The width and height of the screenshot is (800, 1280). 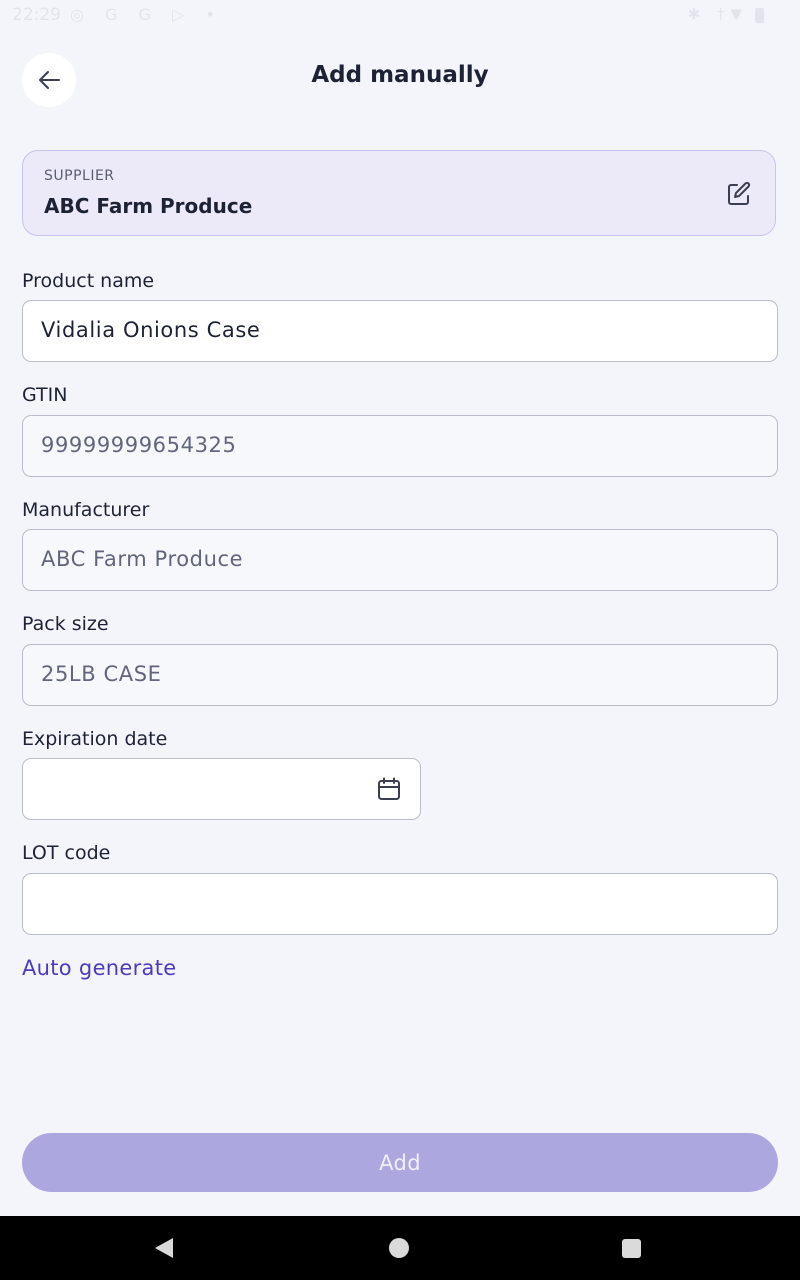 I want to click on calendar-icon, so click(x=389, y=789).